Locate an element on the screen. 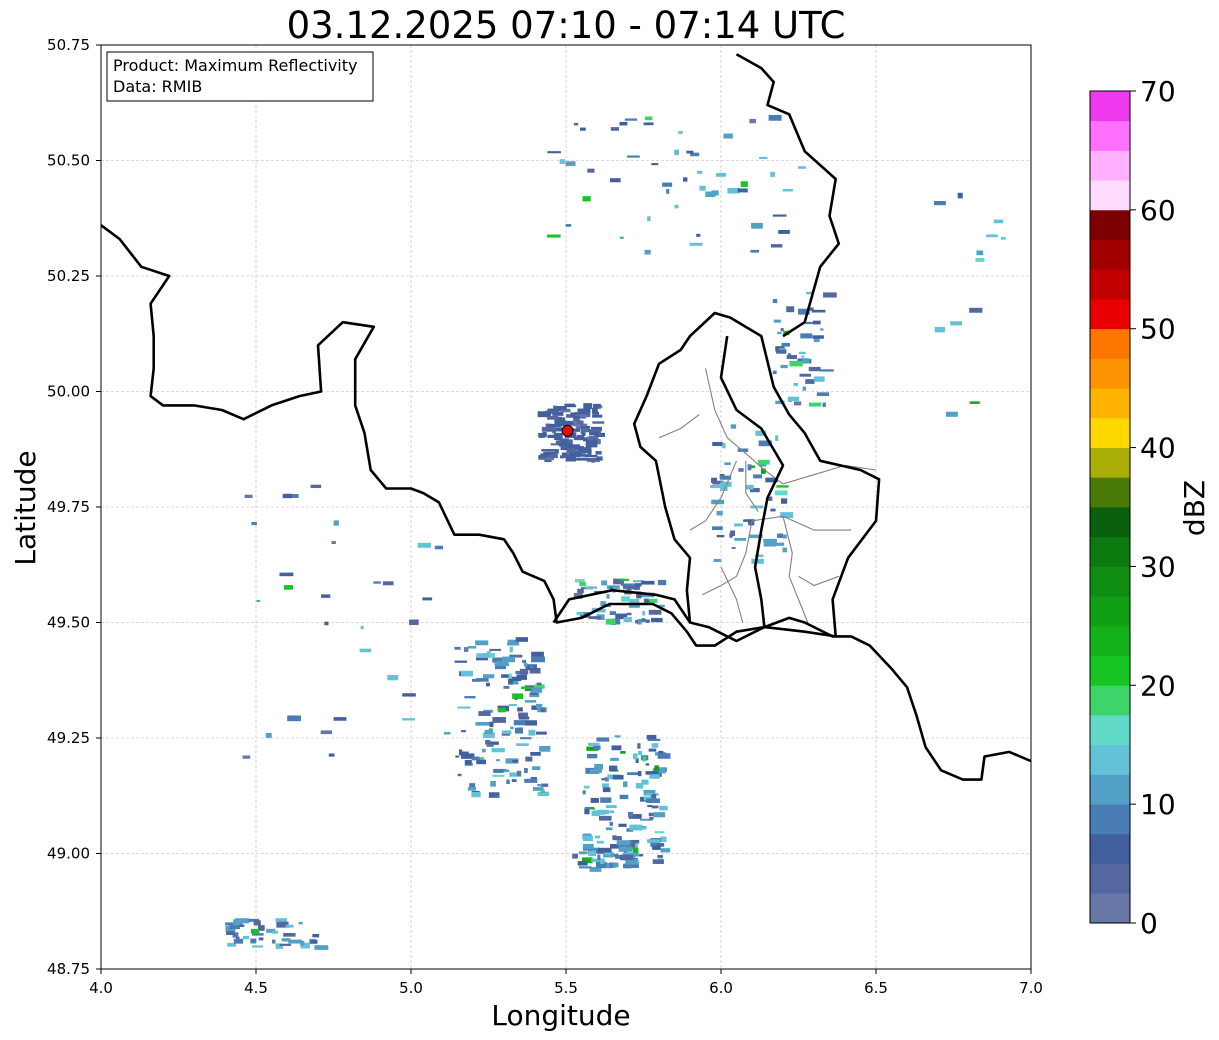  colorbar-tick-label: 10 is located at coordinates (1158, 804).